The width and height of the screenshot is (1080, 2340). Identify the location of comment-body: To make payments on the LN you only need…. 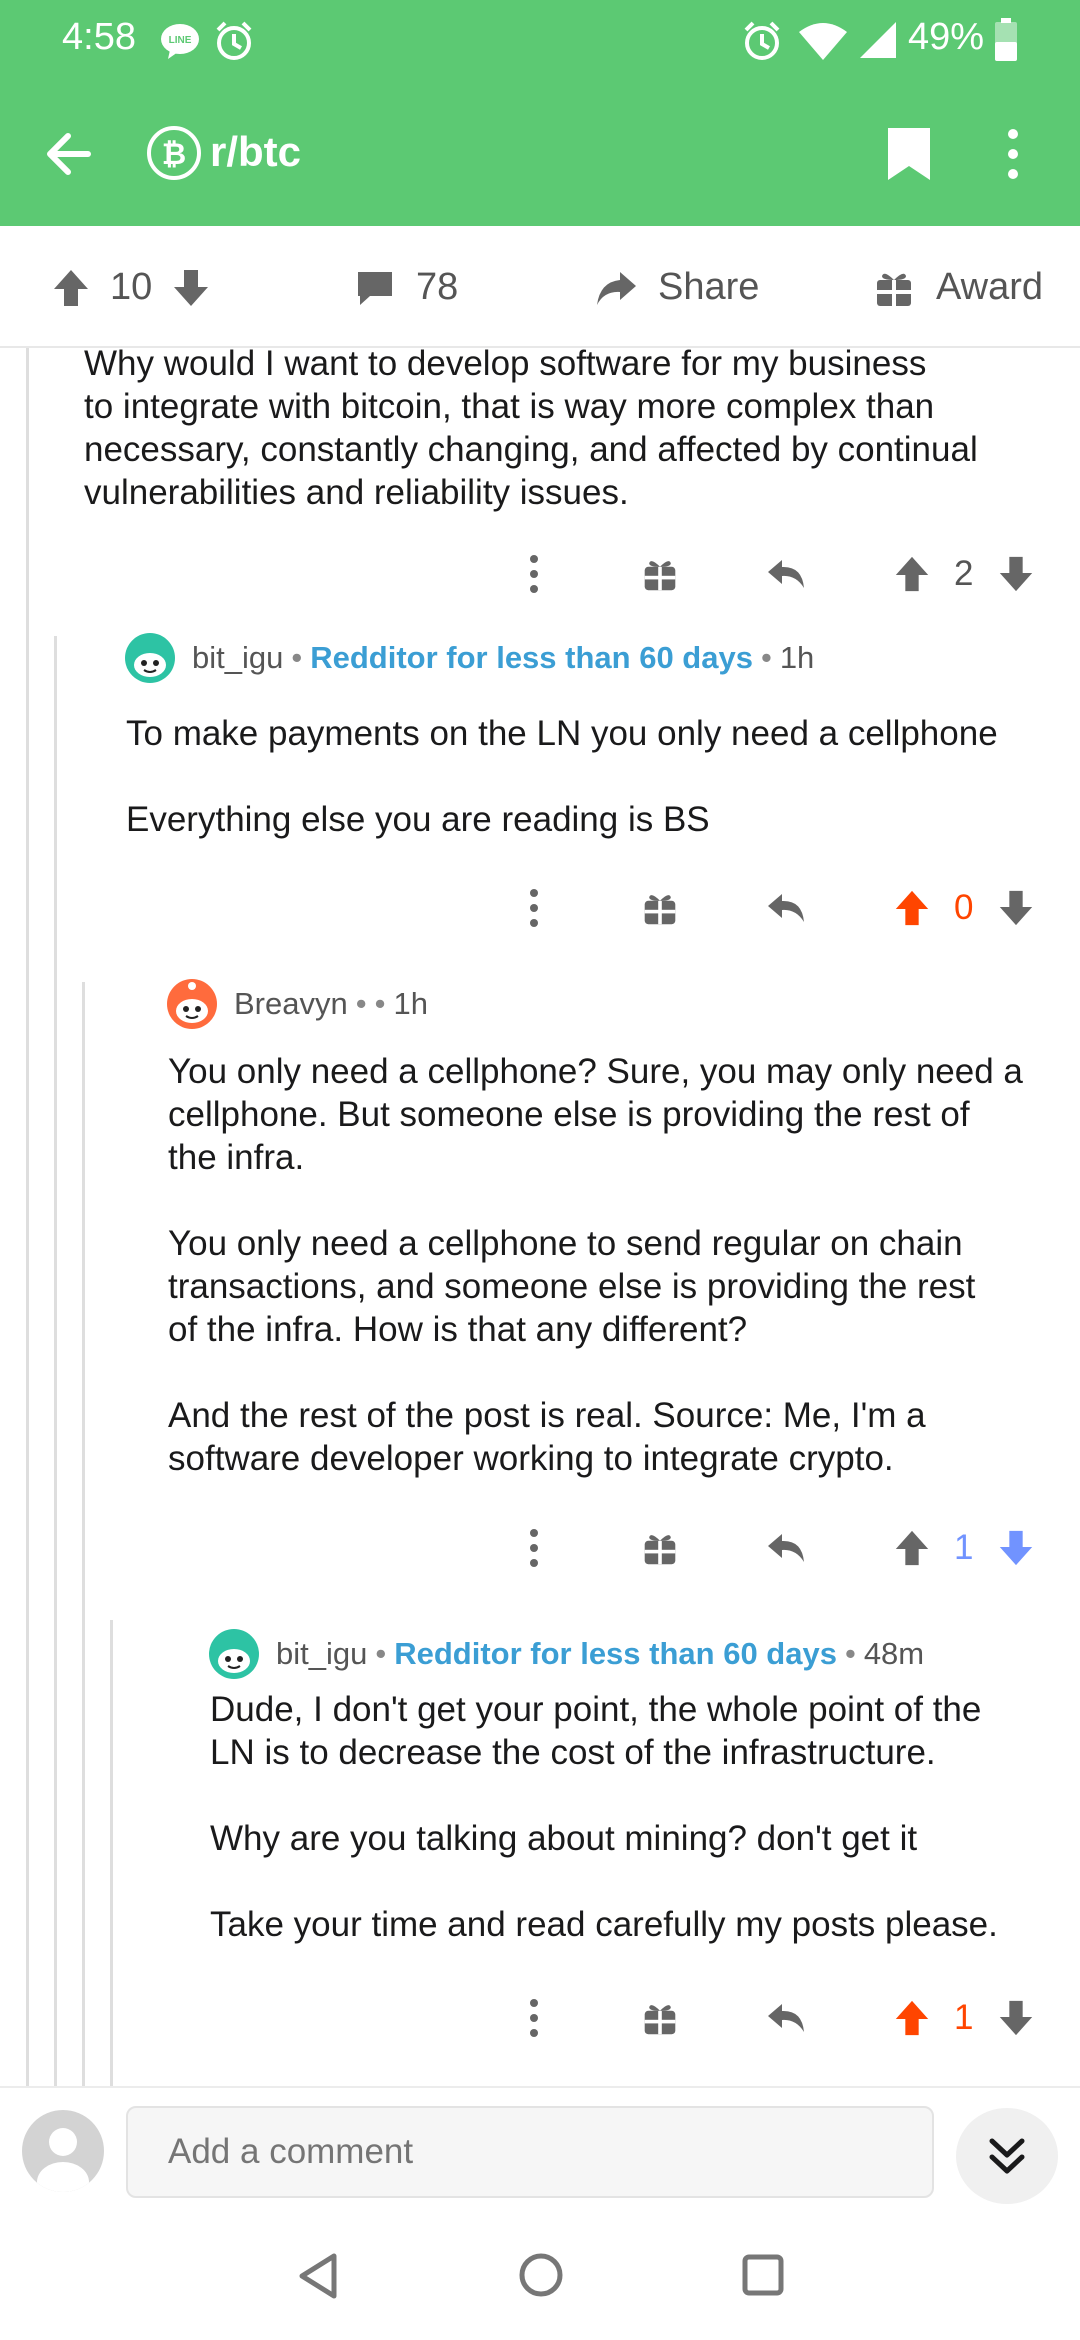
(562, 776).